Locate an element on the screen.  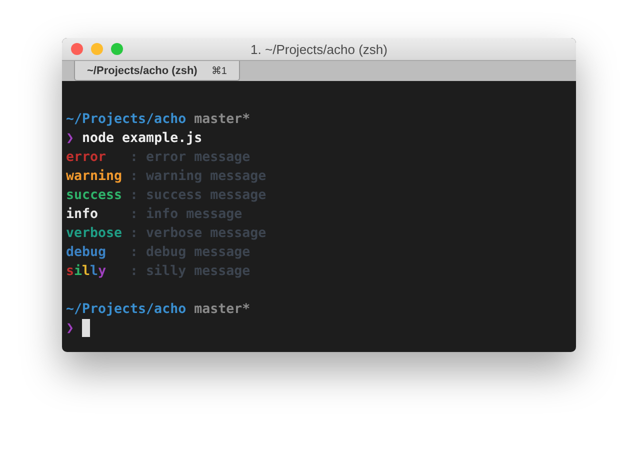
text-cursor is located at coordinates (86, 328).